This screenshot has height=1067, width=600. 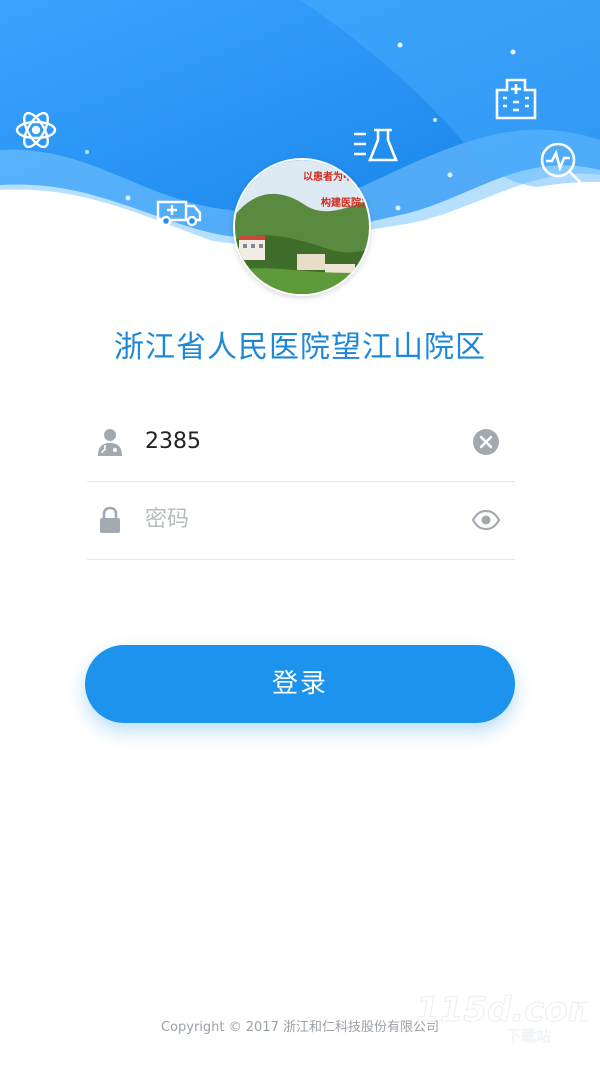 What do you see at coordinates (167, 519) in the screenshot?
I see `password-placeholder: 密码` at bounding box center [167, 519].